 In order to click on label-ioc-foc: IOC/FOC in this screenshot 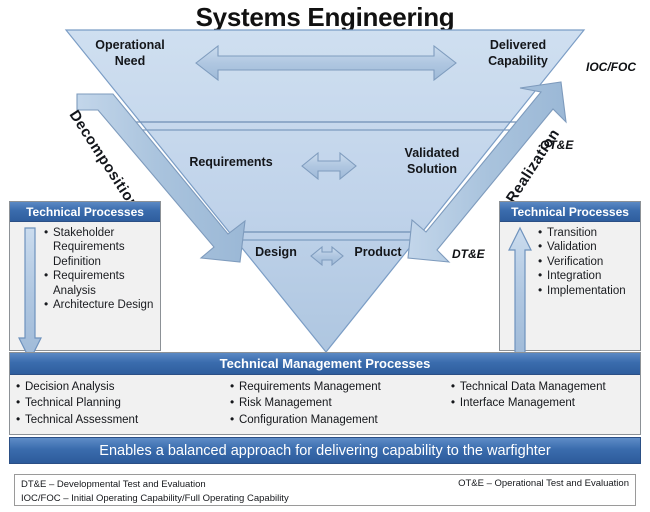, I will do `click(611, 67)`.